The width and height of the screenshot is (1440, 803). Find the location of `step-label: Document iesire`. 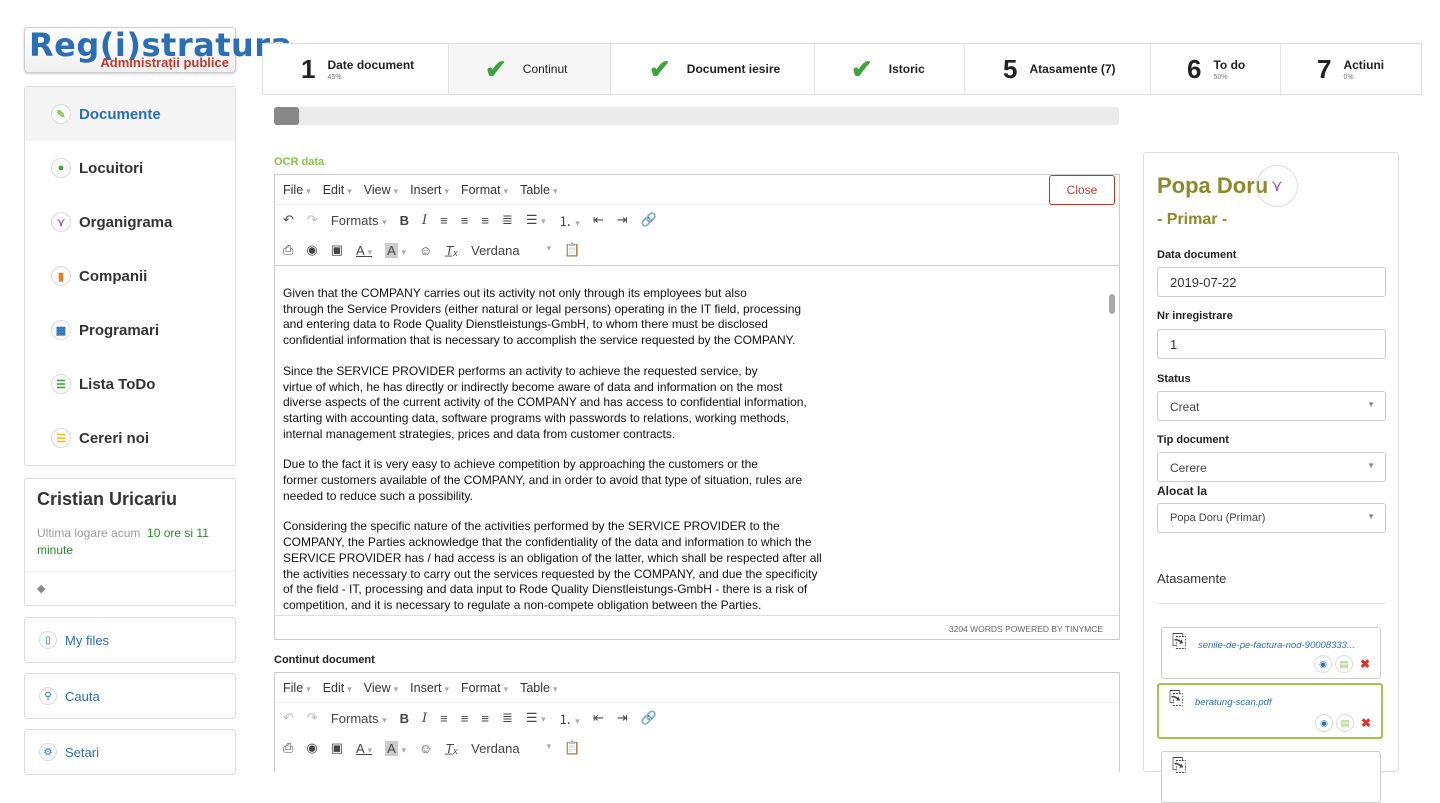

step-label: Document iesire is located at coordinates (733, 69).